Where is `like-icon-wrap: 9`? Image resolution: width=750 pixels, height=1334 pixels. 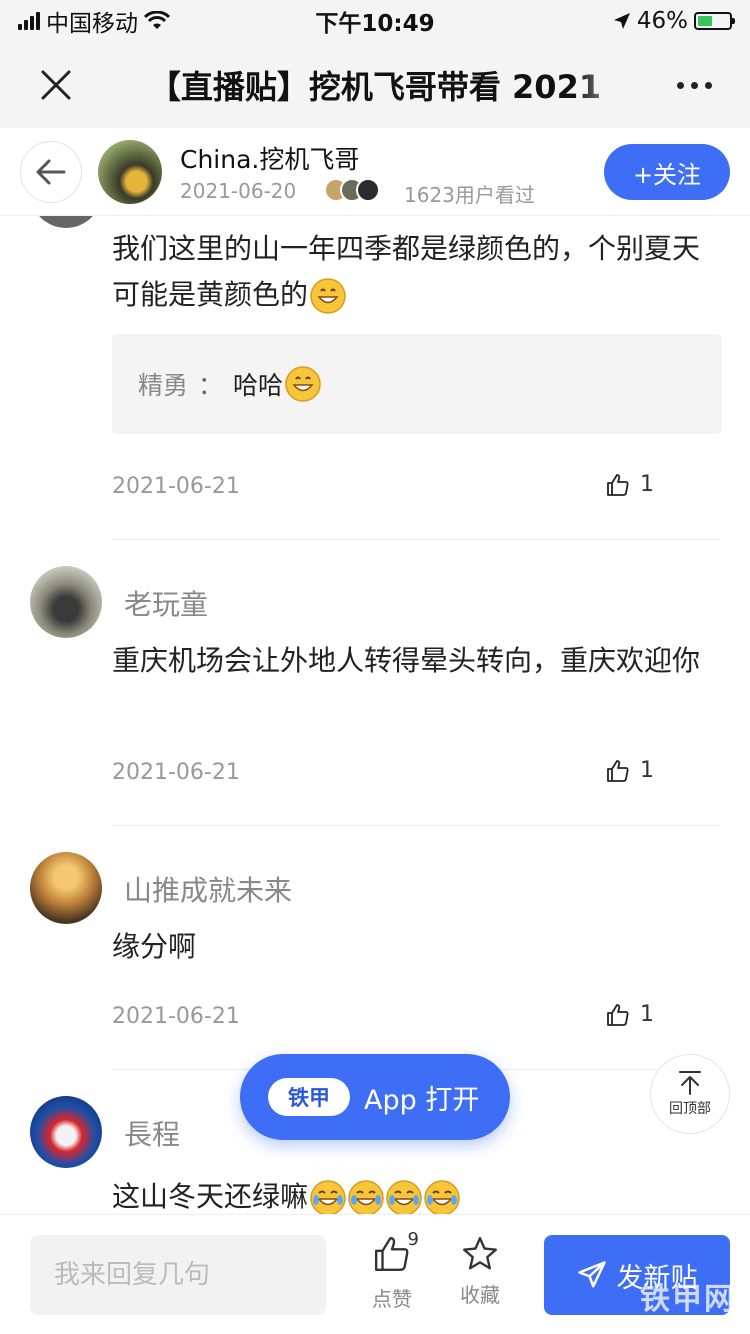 like-icon-wrap: 9 is located at coordinates (396, 1253).